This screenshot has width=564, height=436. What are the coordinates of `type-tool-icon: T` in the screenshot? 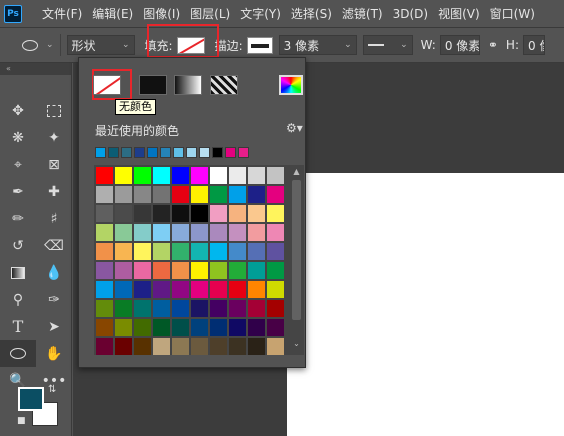 It's located at (18, 326).